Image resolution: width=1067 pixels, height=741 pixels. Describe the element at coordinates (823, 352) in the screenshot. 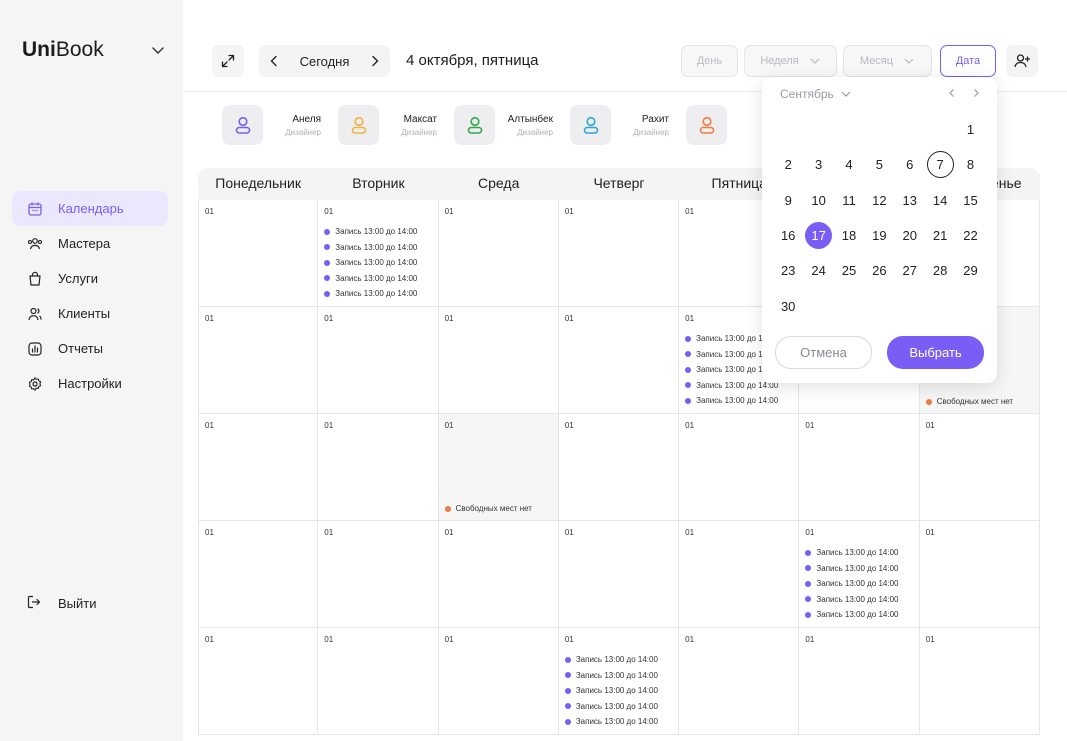

I see `cancel-button: Отмена` at that location.